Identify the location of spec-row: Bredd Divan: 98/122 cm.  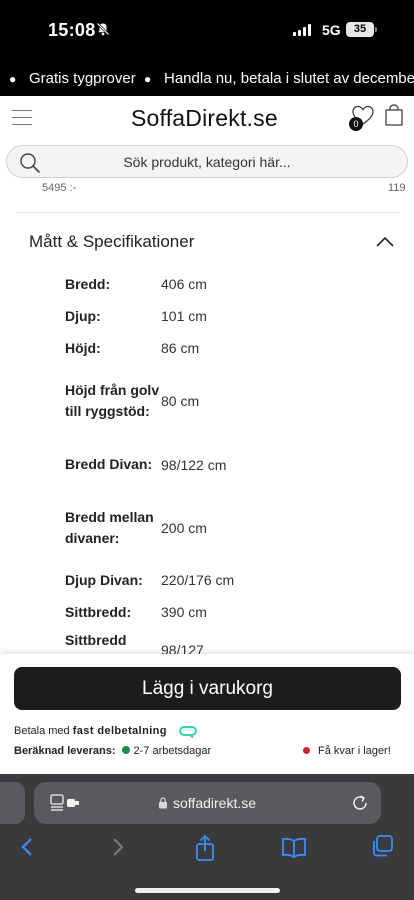
(215, 464).